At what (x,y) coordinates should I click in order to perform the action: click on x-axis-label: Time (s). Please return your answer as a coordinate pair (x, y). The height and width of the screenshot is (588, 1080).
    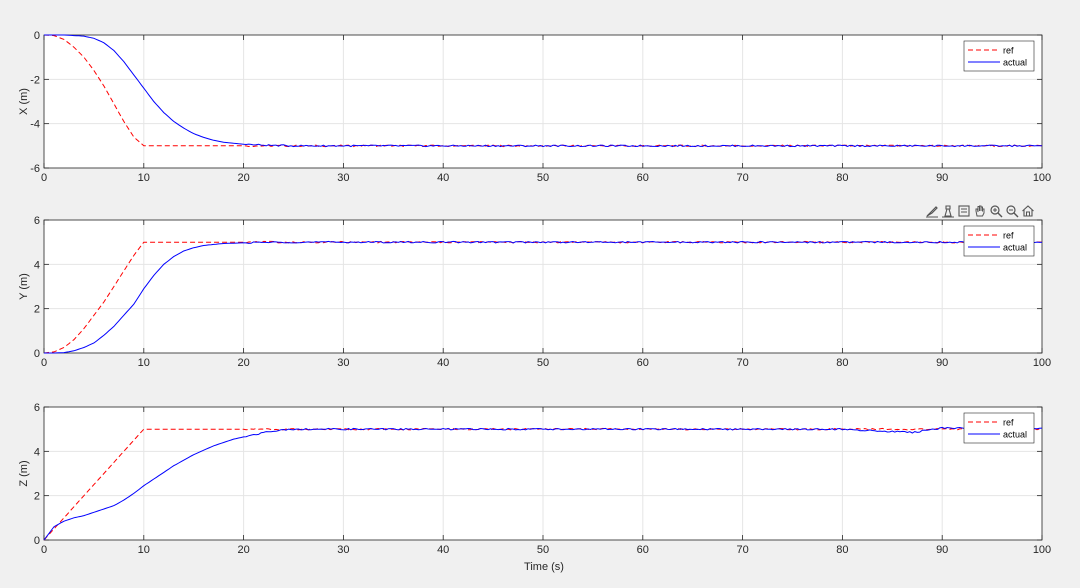
    Looking at the image, I should click on (544, 567).